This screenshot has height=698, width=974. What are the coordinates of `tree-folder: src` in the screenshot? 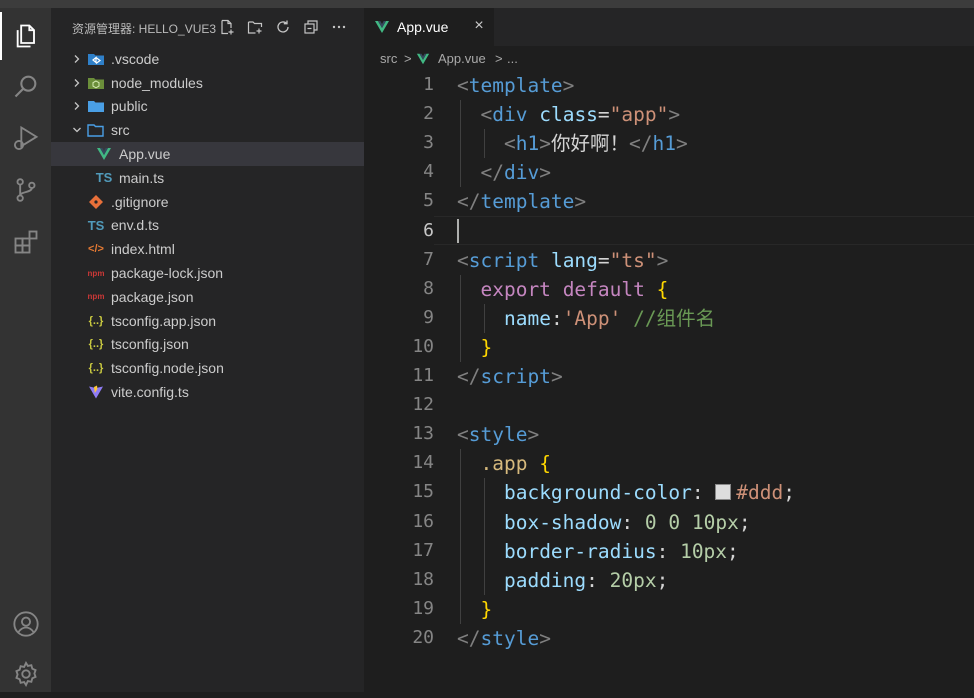 It's located at (207, 130).